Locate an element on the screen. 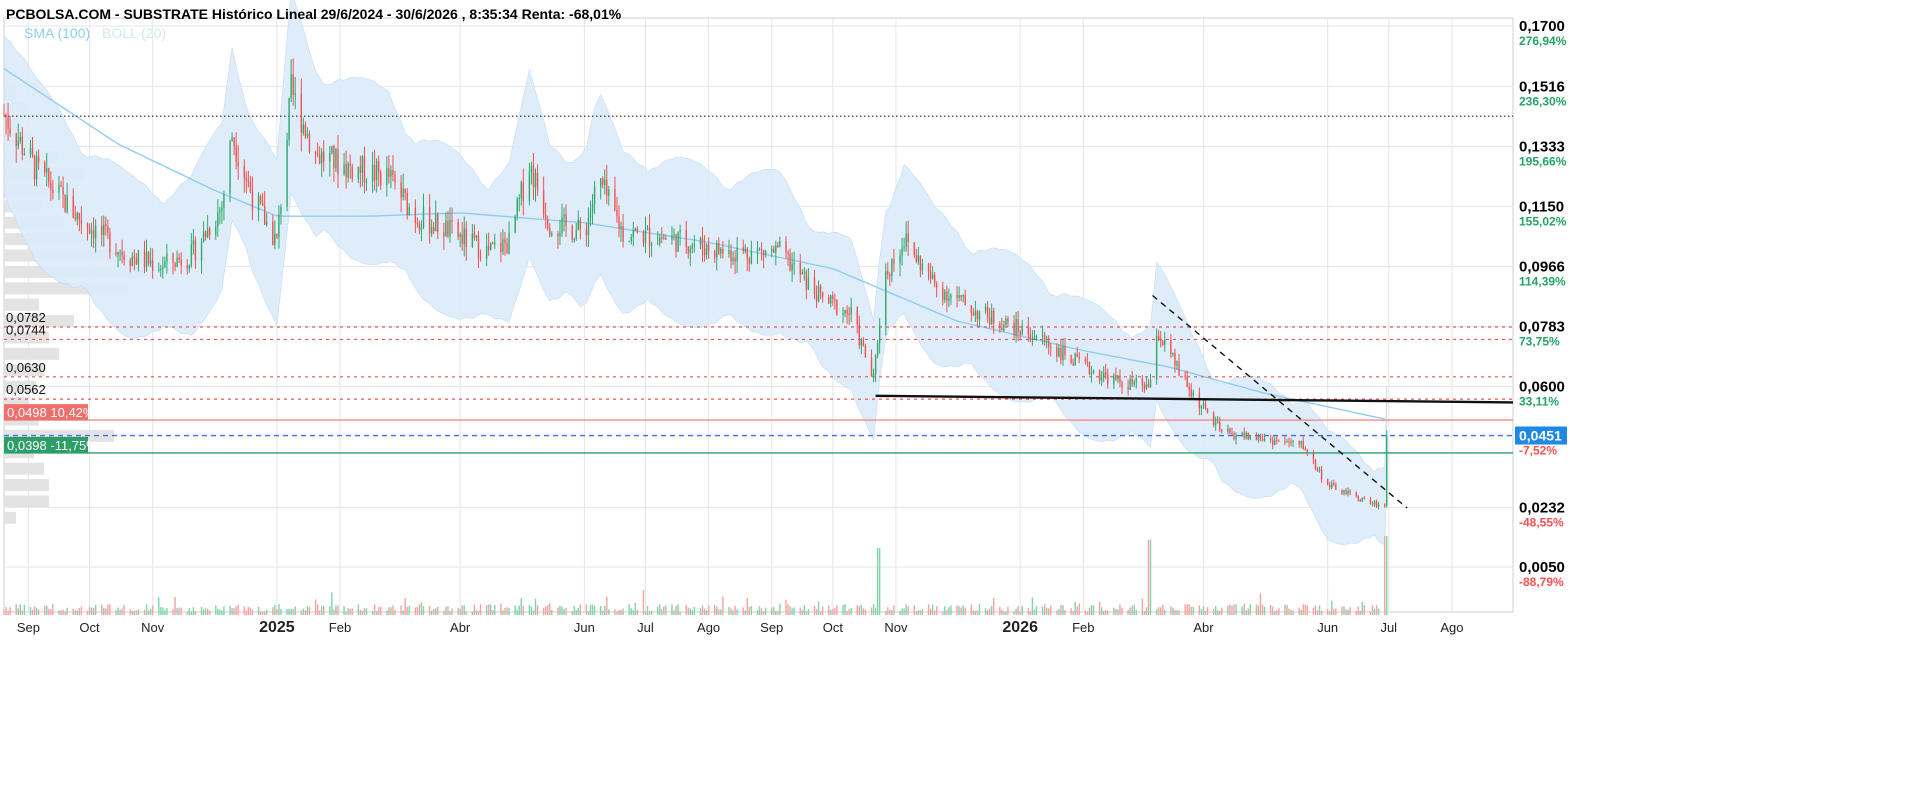  legend-boll: BOLL (20) is located at coordinates (134, 33).